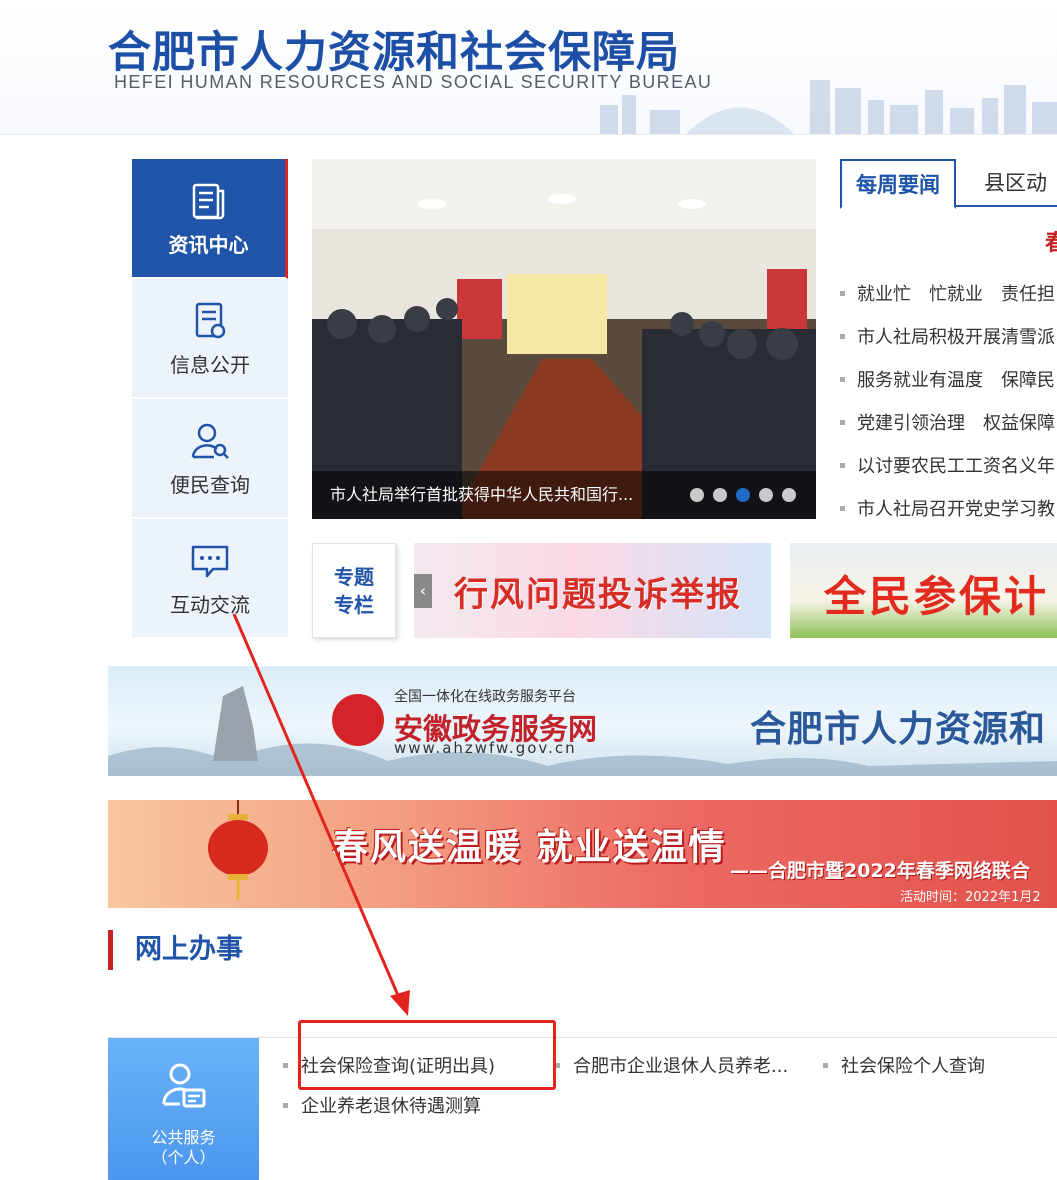 The image size is (1057, 1180). I want to click on special-column-label: 专题 专栏, so click(354, 590).